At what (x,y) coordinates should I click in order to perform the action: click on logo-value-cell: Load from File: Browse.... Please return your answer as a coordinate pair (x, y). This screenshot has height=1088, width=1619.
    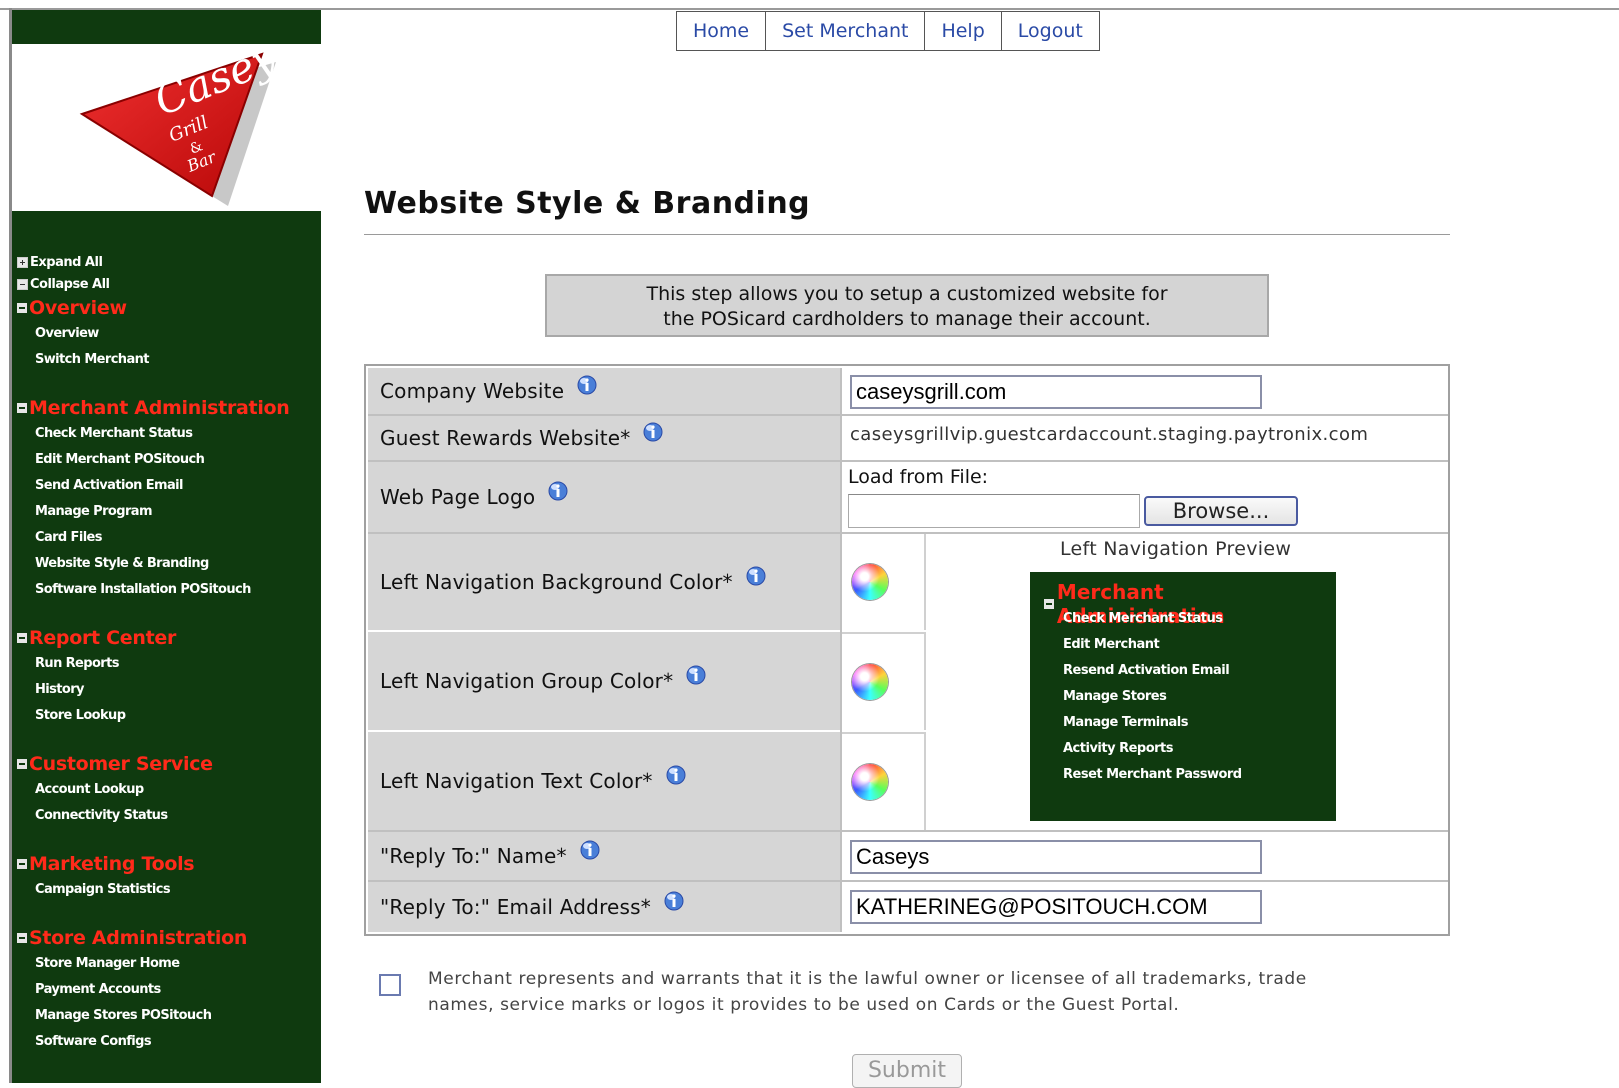
    Looking at the image, I should click on (1145, 497).